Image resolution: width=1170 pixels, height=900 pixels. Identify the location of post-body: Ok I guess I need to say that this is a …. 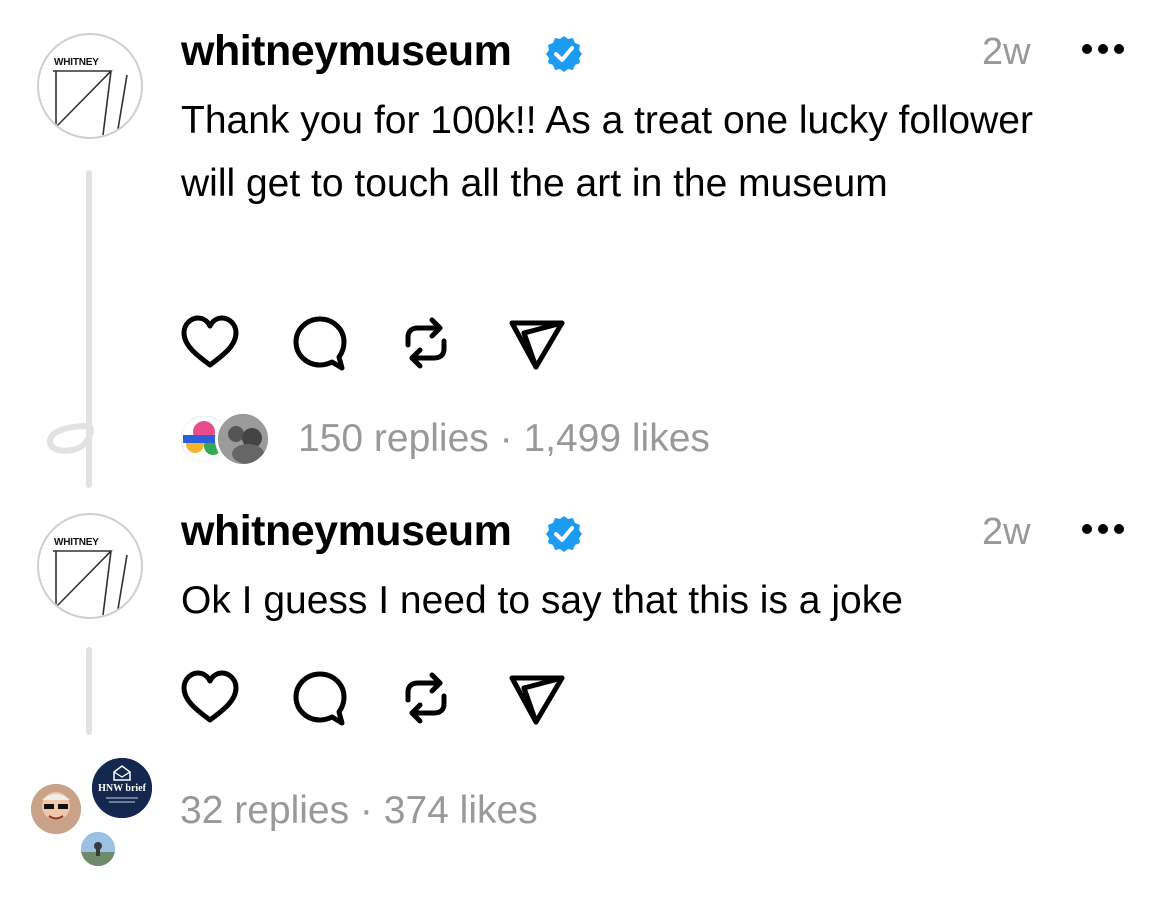
(542, 600).